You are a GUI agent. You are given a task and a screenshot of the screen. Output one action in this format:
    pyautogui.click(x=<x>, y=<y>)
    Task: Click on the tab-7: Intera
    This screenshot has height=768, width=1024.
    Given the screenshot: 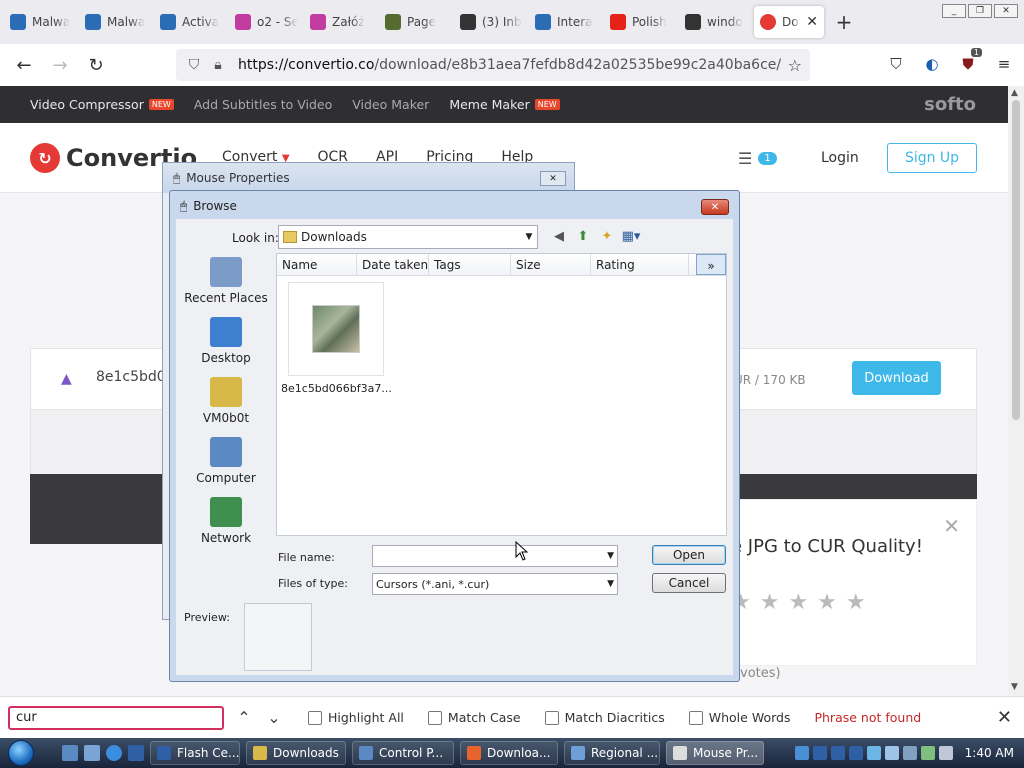 What is the action you would take?
    pyautogui.click(x=566, y=22)
    